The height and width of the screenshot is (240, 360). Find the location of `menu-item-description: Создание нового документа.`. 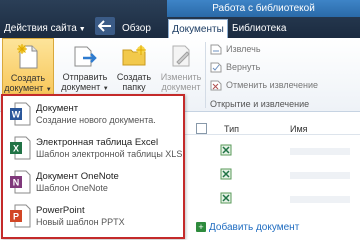

menu-item-description: Создание нового документа. is located at coordinates (96, 120).